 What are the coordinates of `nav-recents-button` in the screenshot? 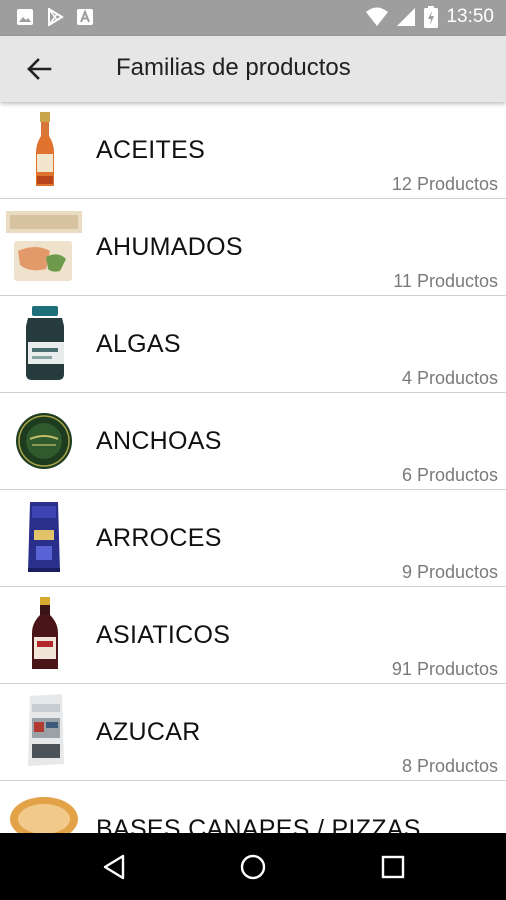 It's located at (393, 867).